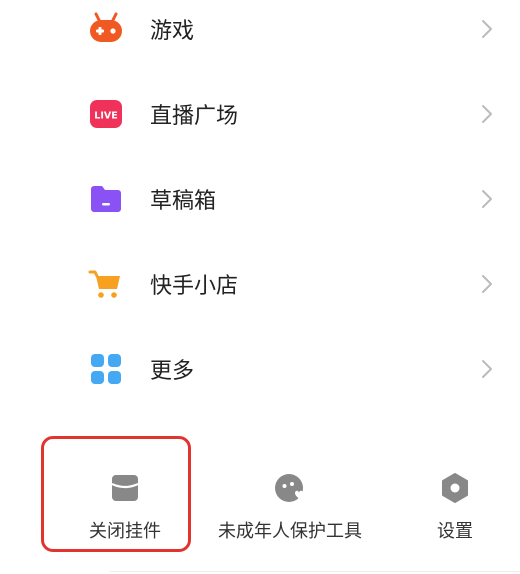  I want to click on menu-item-label: 更多, so click(172, 371).